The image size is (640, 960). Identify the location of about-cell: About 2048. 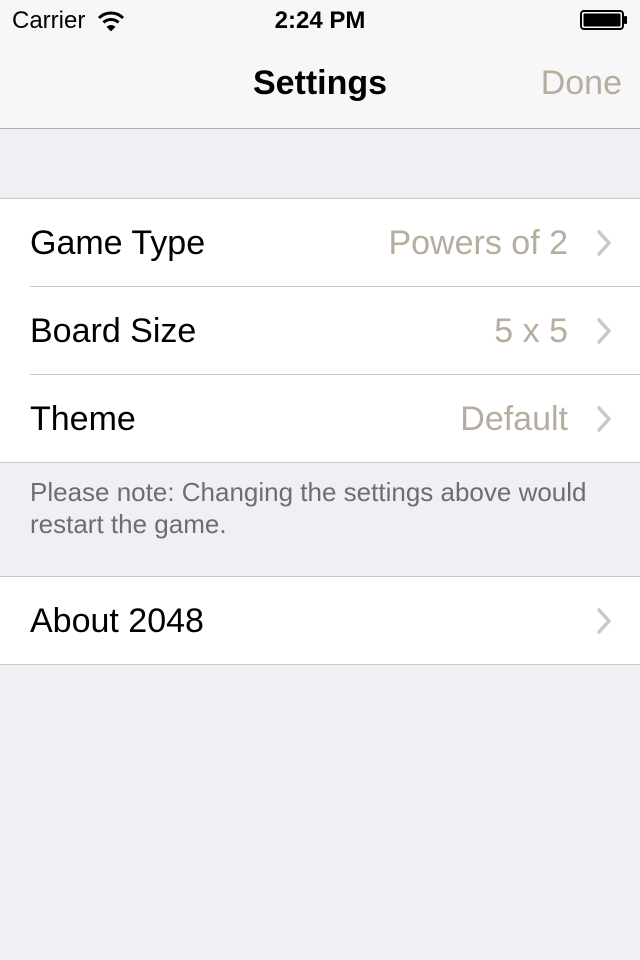
(320, 620).